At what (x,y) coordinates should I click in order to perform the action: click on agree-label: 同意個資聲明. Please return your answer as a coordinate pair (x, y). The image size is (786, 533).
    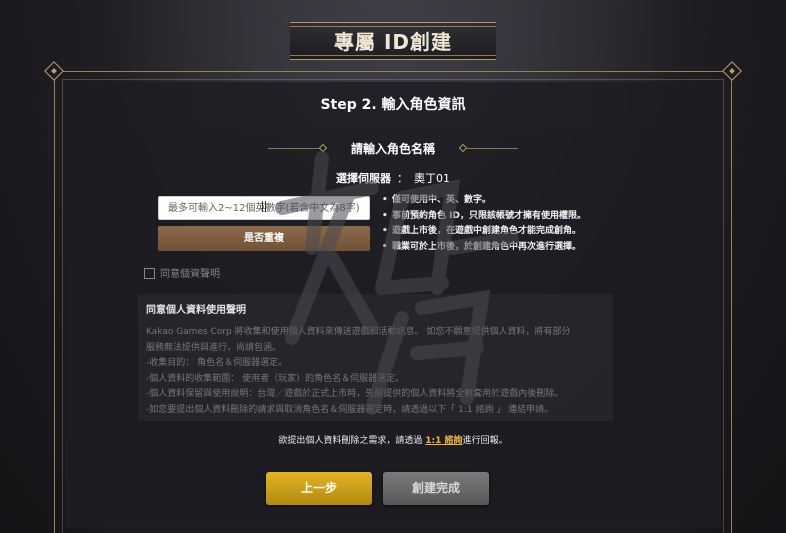
    Looking at the image, I should click on (190, 274).